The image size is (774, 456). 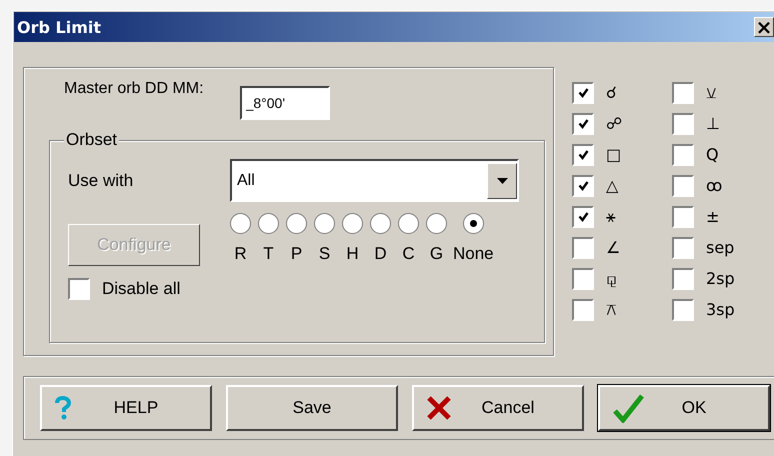 What do you see at coordinates (720, 309) in the screenshot?
I see `aspect-symbol: 3sp` at bounding box center [720, 309].